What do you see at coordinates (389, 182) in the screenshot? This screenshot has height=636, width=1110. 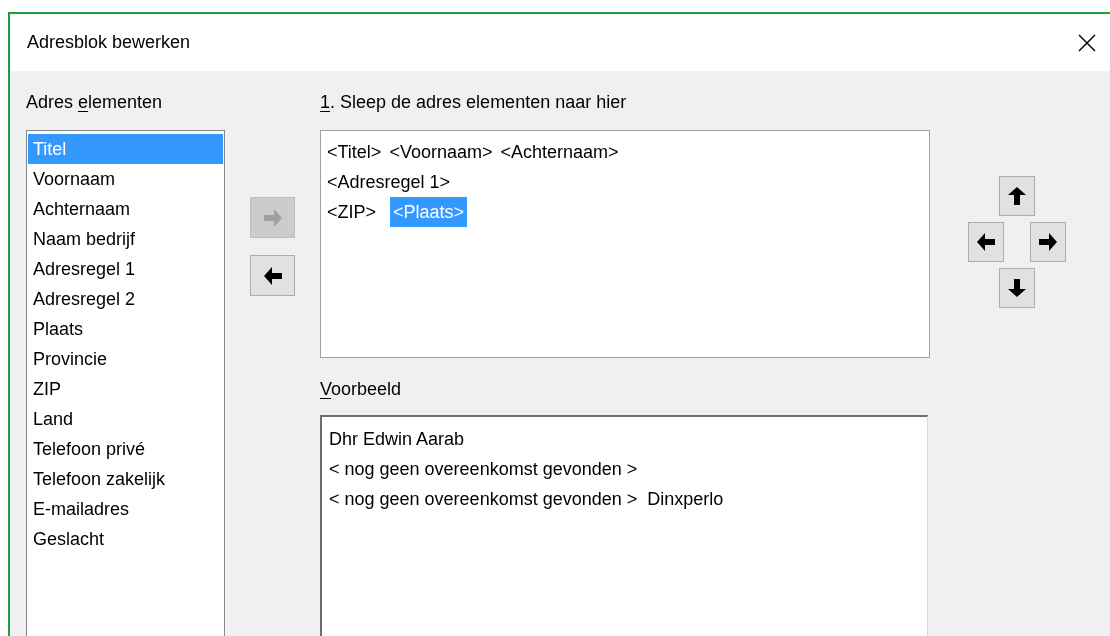 I see `address-token: <Adresregel 1>` at bounding box center [389, 182].